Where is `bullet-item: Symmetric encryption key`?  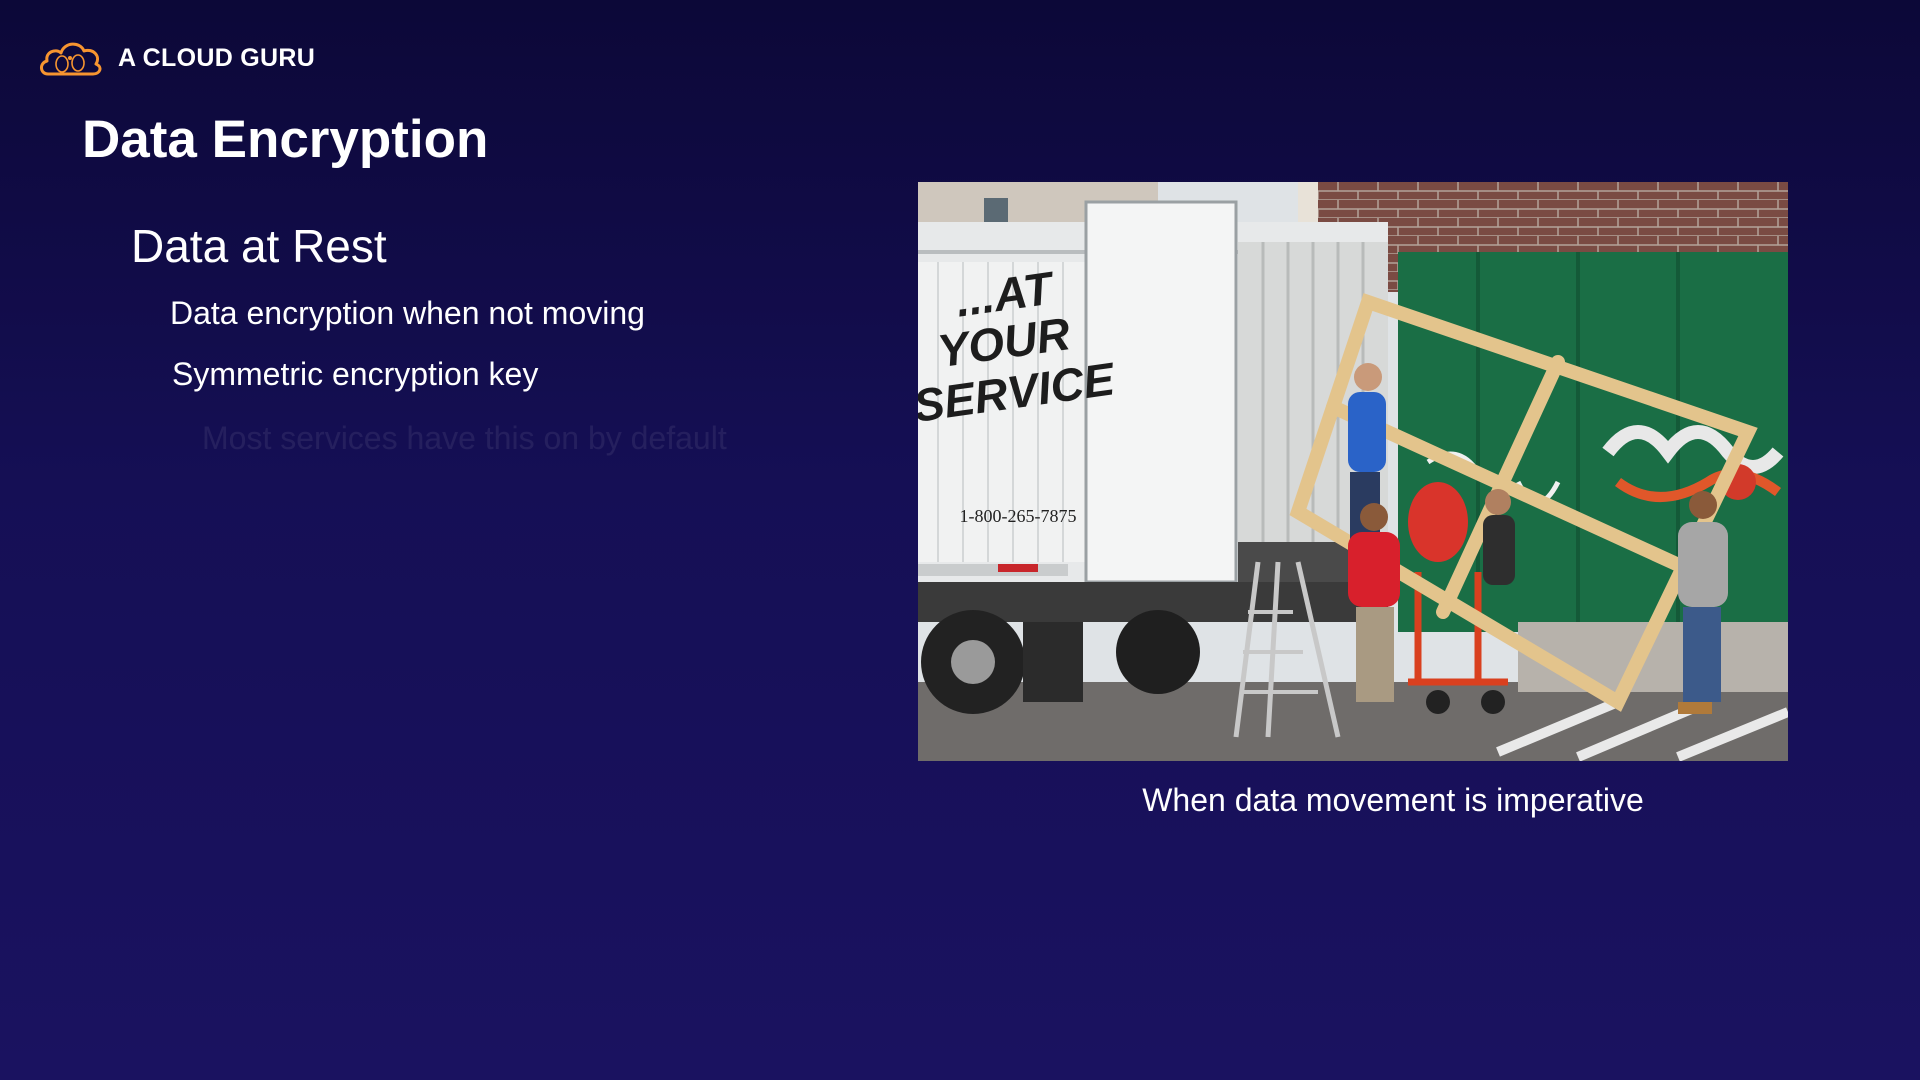
bullet-item: Symmetric encryption key is located at coordinates (355, 374).